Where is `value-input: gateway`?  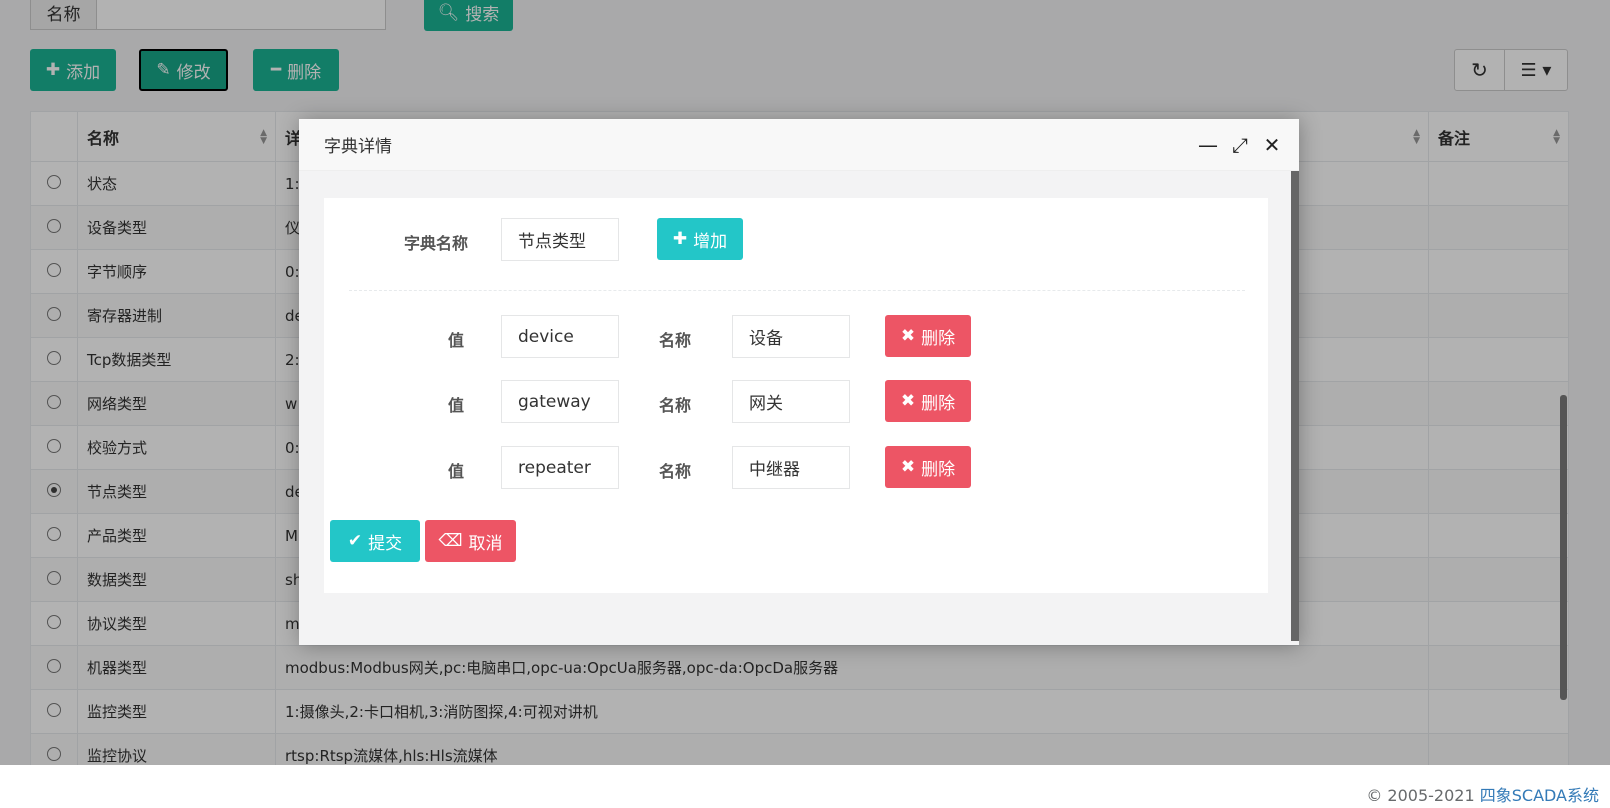
value-input: gateway is located at coordinates (560, 401).